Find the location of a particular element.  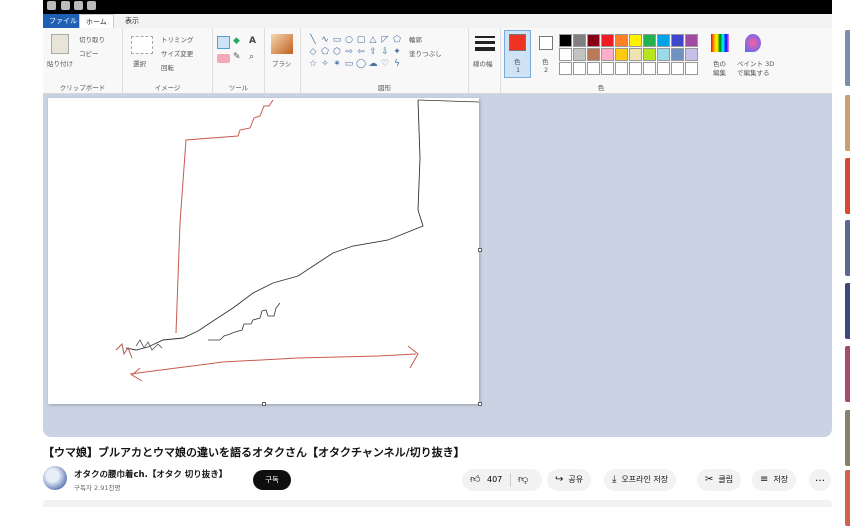

size-group: 線の幅 is located at coordinates (485, 61).